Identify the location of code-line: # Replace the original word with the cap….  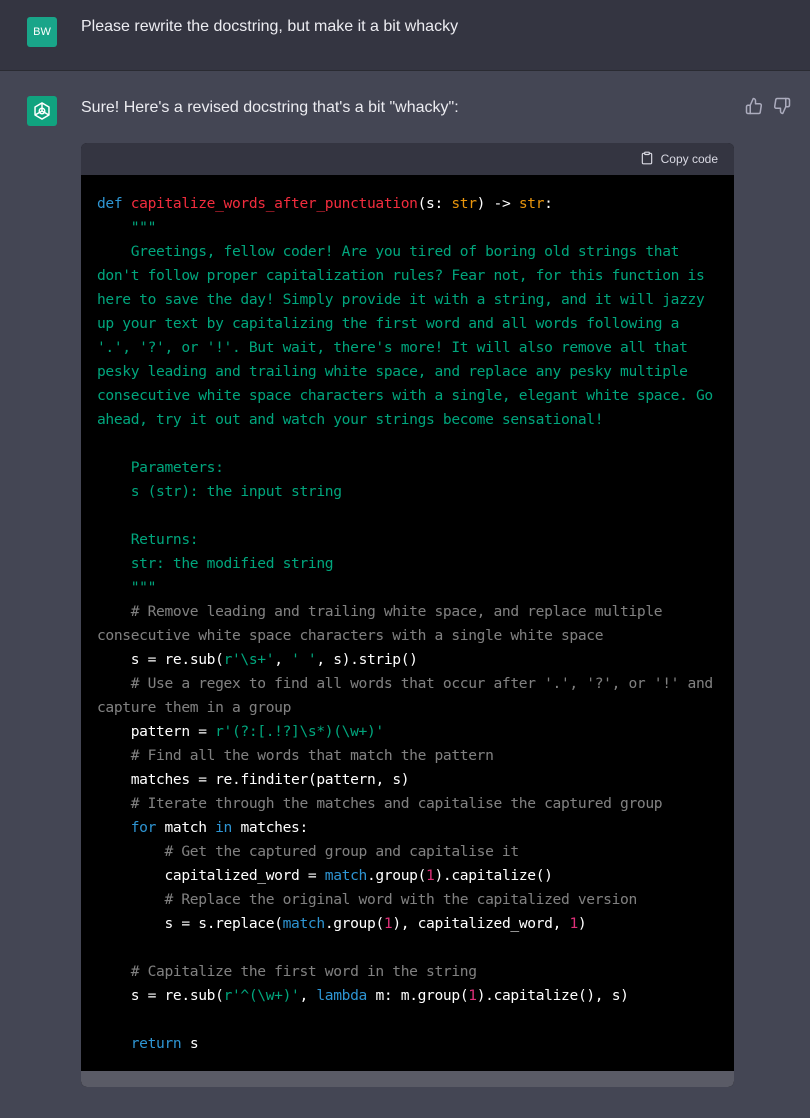
(367, 899).